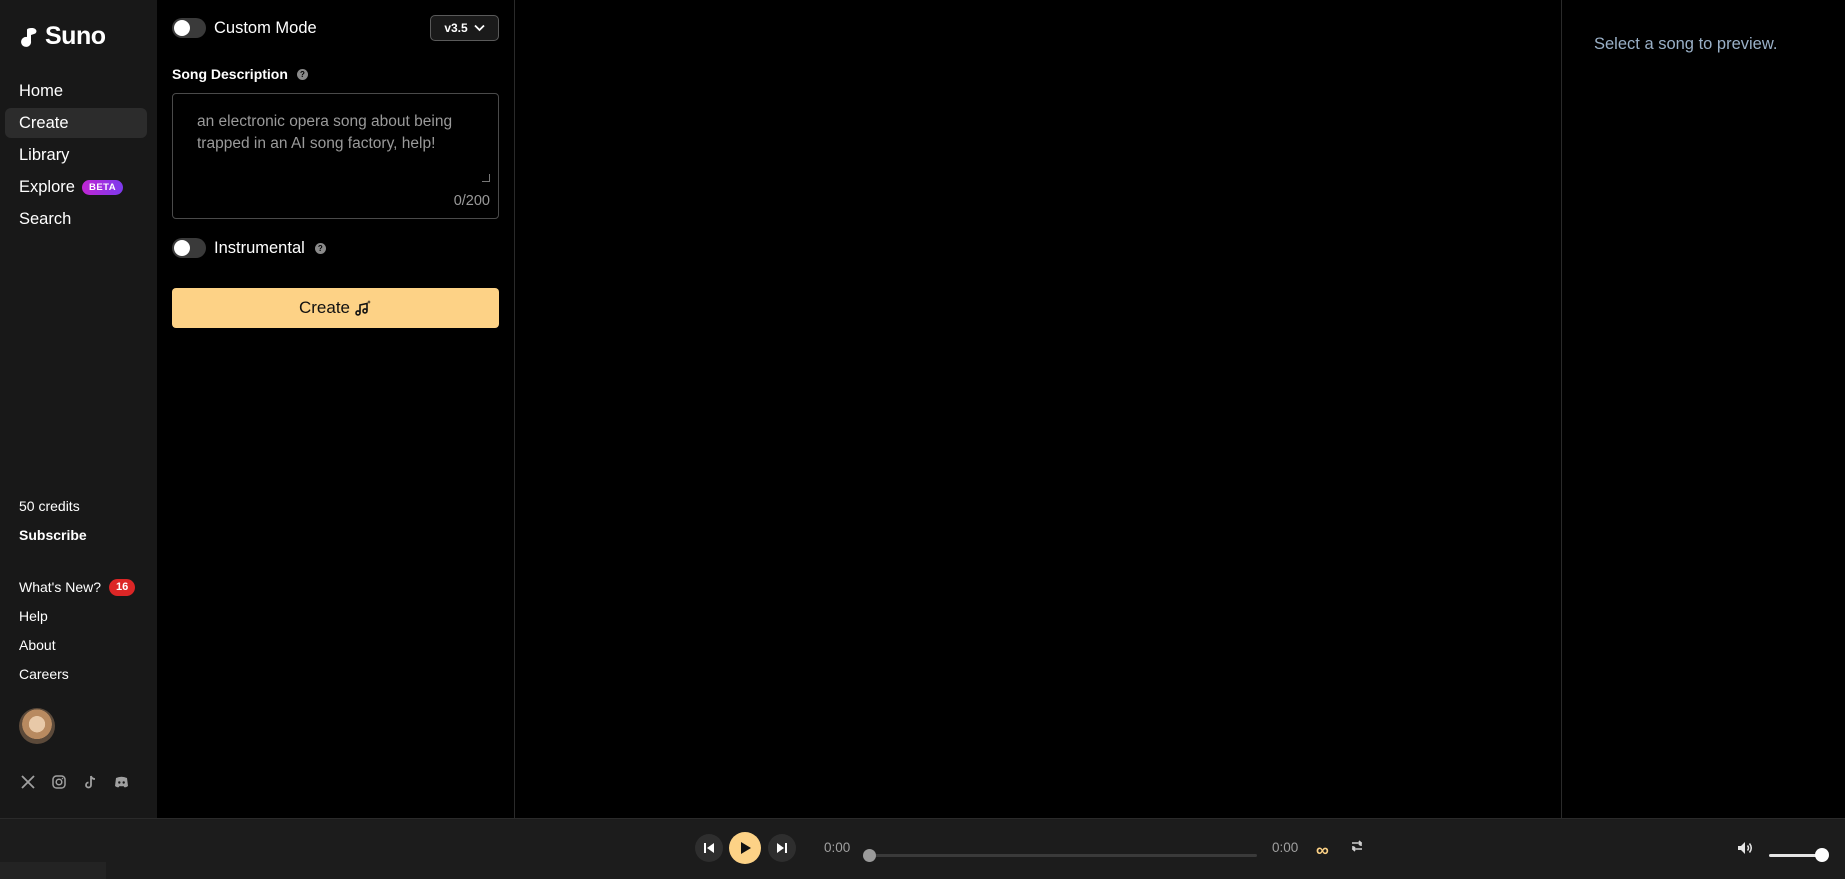  What do you see at coordinates (121, 782) in the screenshot?
I see `discord-icon` at bounding box center [121, 782].